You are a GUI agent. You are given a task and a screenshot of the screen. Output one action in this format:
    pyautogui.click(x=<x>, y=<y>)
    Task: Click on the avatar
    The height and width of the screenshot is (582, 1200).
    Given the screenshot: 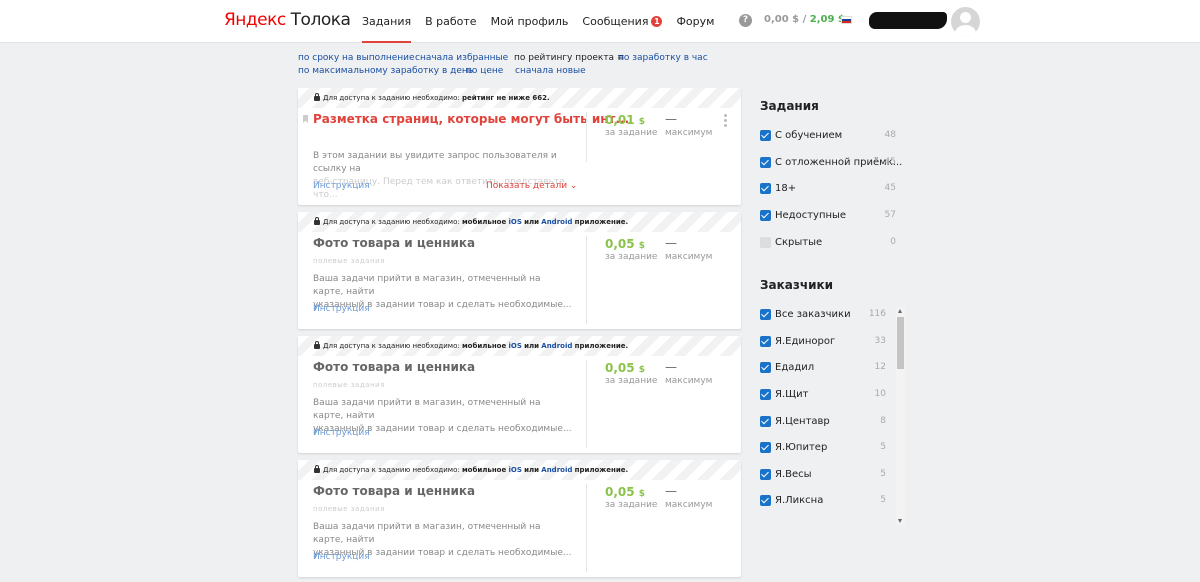 What is the action you would take?
    pyautogui.click(x=965, y=21)
    